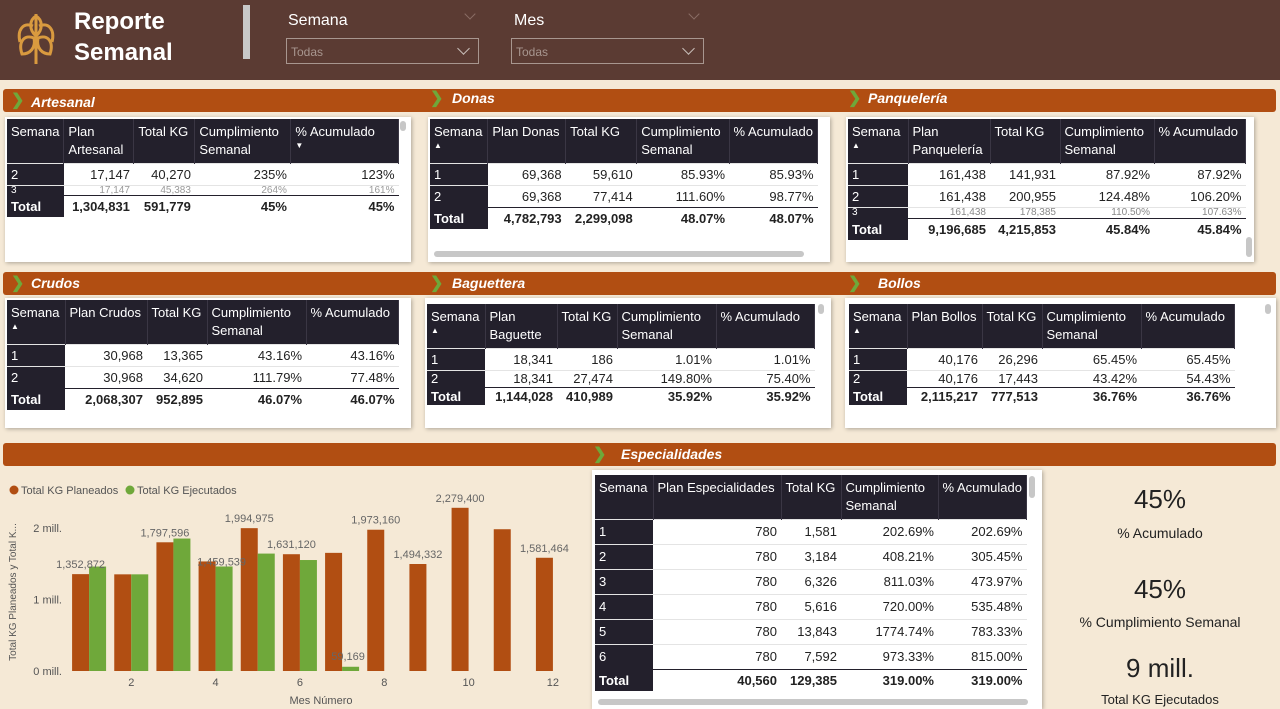 The width and height of the screenshot is (1280, 709). What do you see at coordinates (203, 174) in the screenshot?
I see `table-row: 2 17,147 40,270 235% 123%` at bounding box center [203, 174].